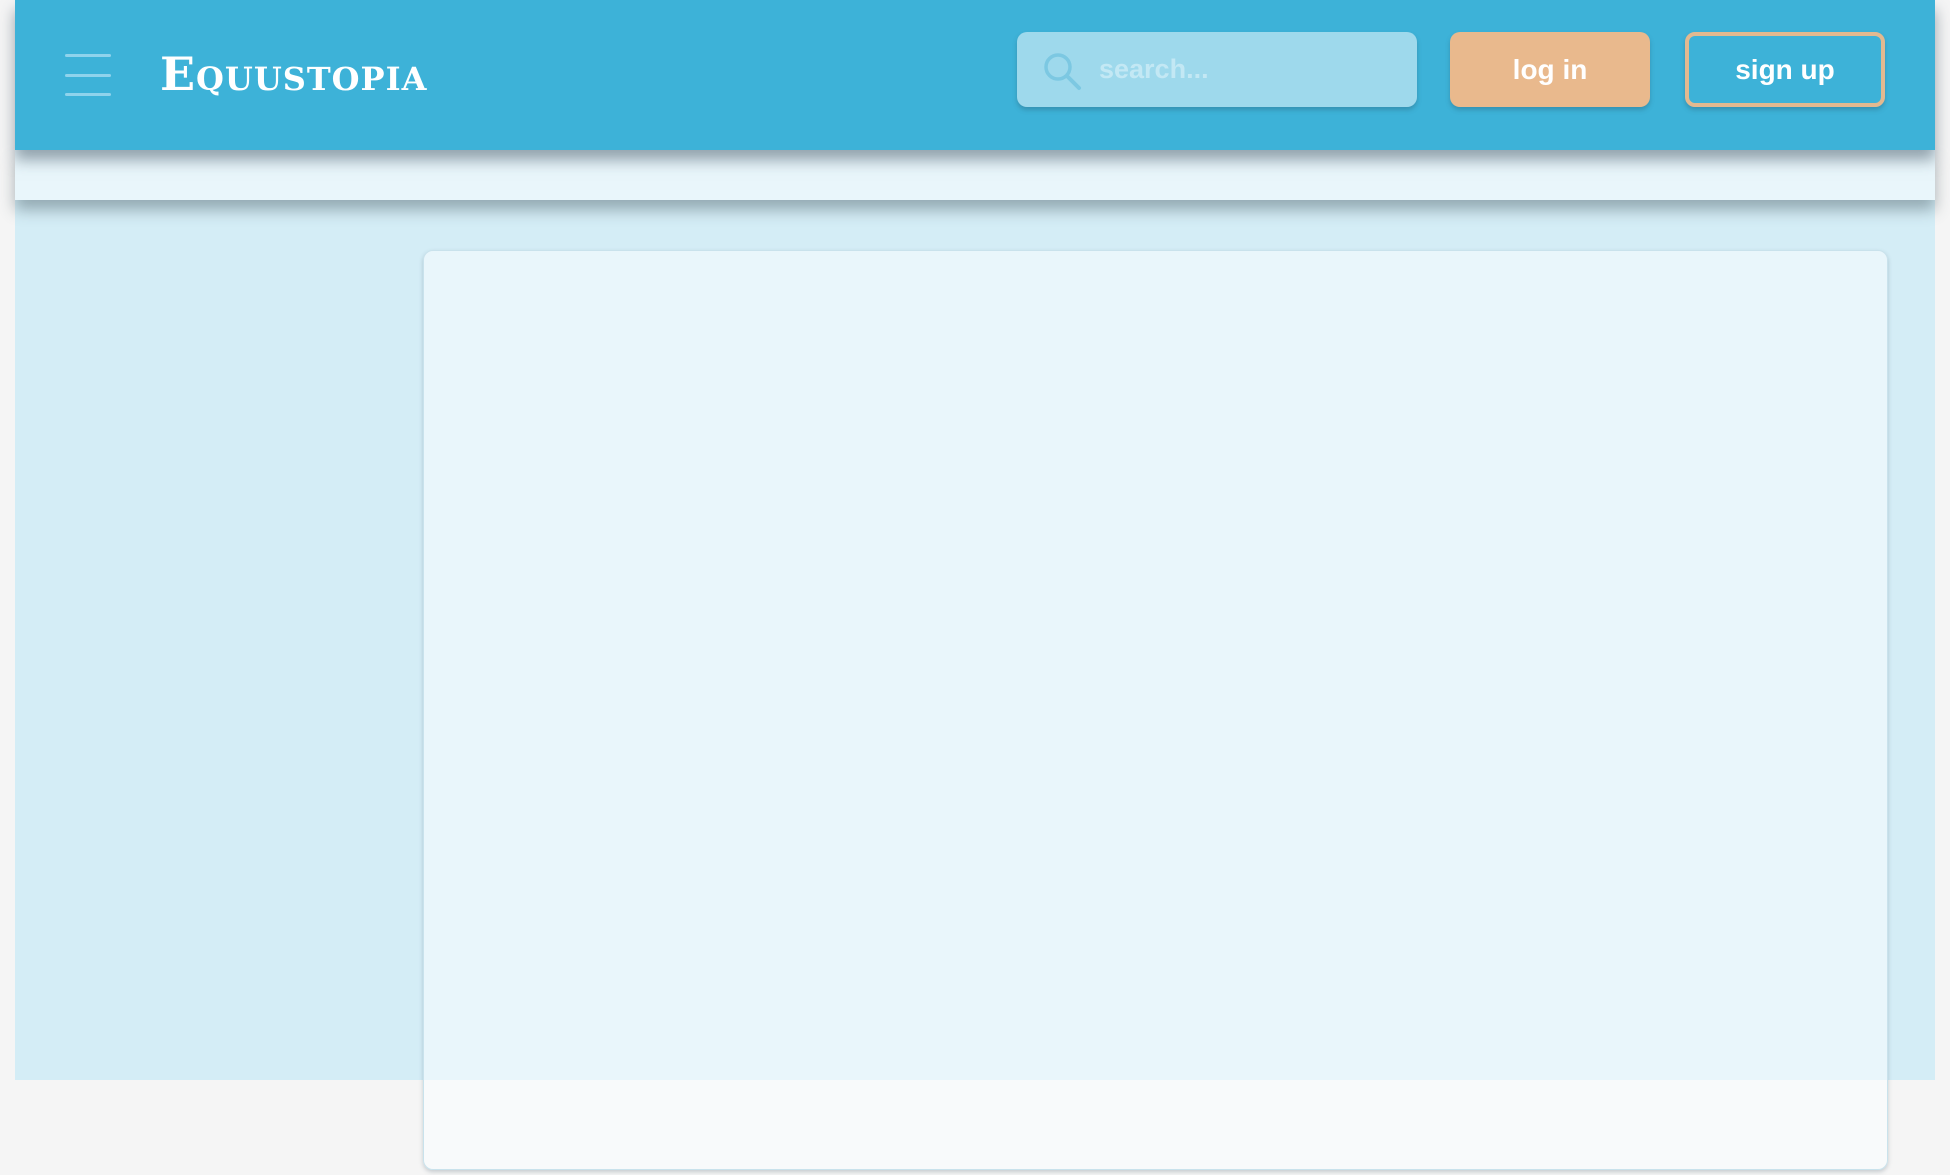  What do you see at coordinates (1785, 69) in the screenshot?
I see `signup-button: sign up` at bounding box center [1785, 69].